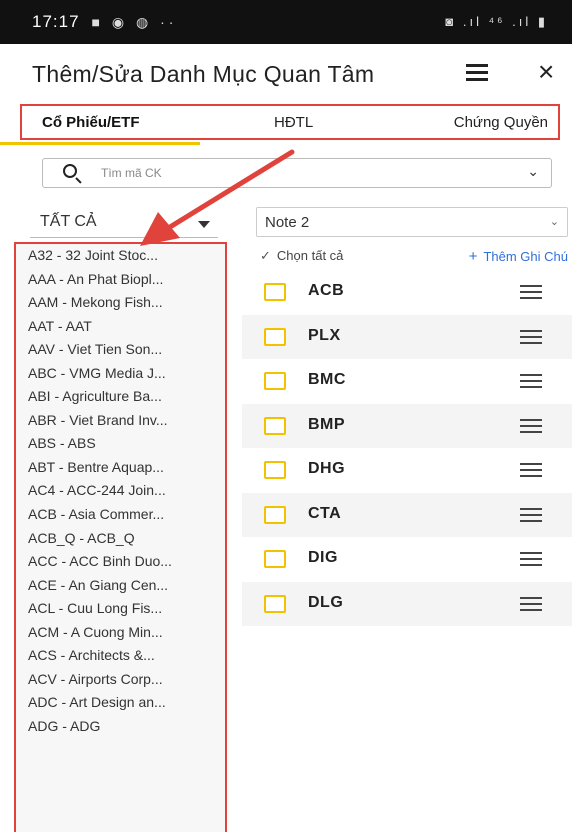 Image resolution: width=572 pixels, height=832 pixels. I want to click on tab-futures: HĐTL, so click(293, 122).